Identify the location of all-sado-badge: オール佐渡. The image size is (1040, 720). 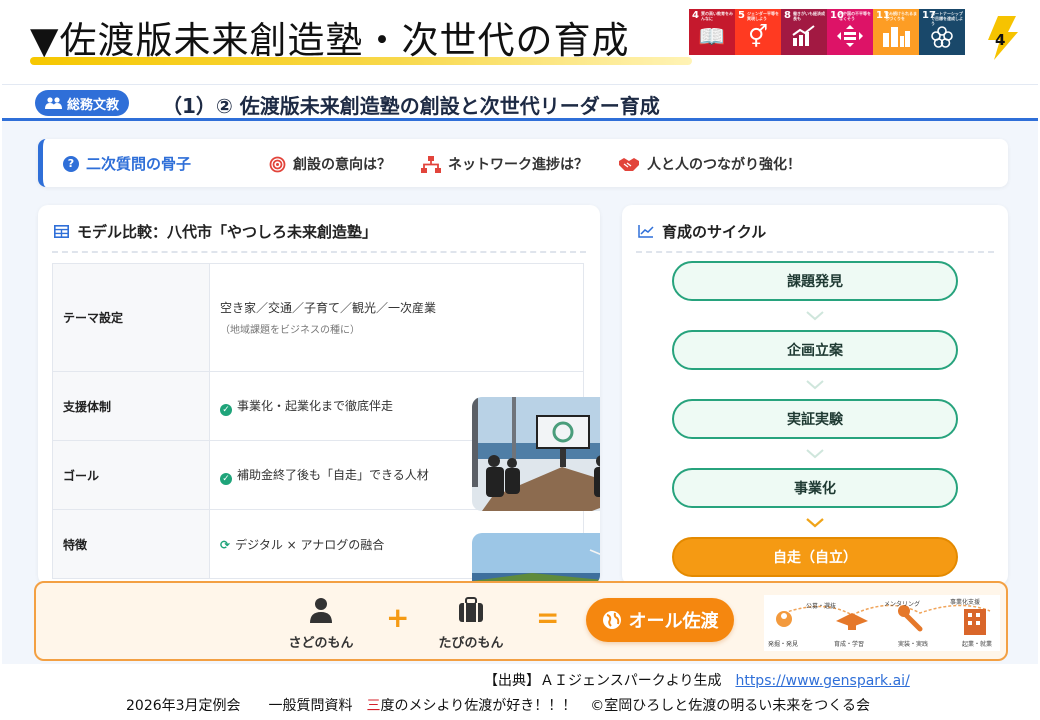
(660, 620).